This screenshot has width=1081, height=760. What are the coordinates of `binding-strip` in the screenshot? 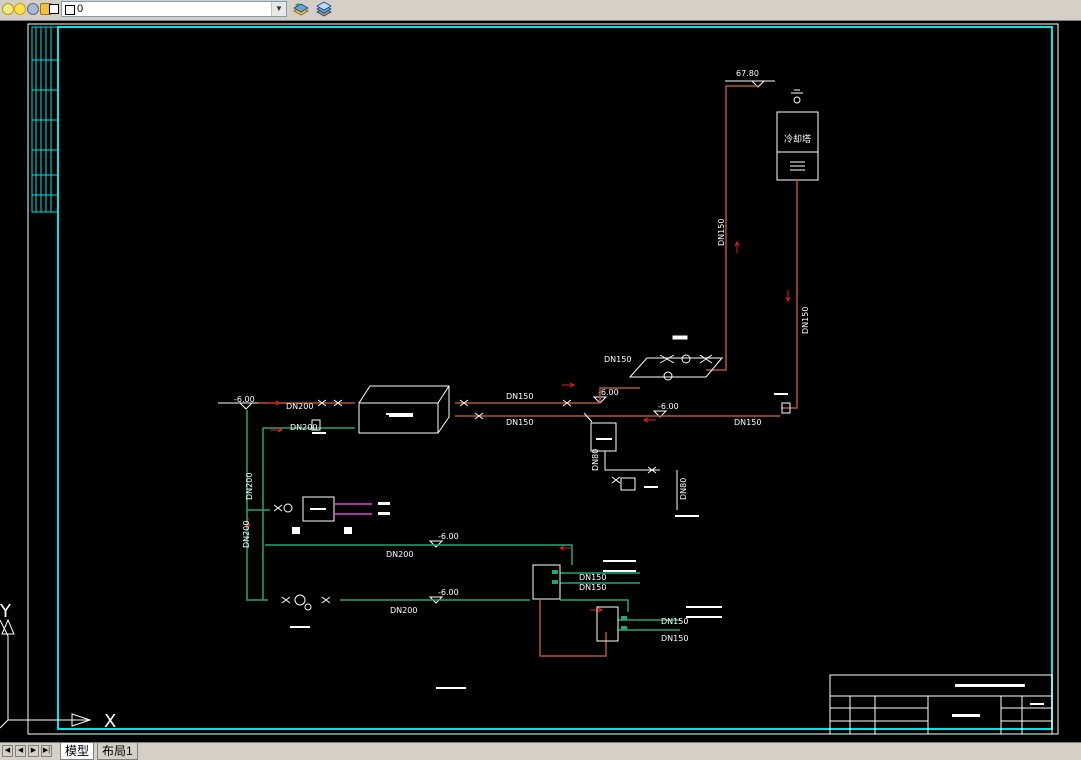 It's located at (45, 119).